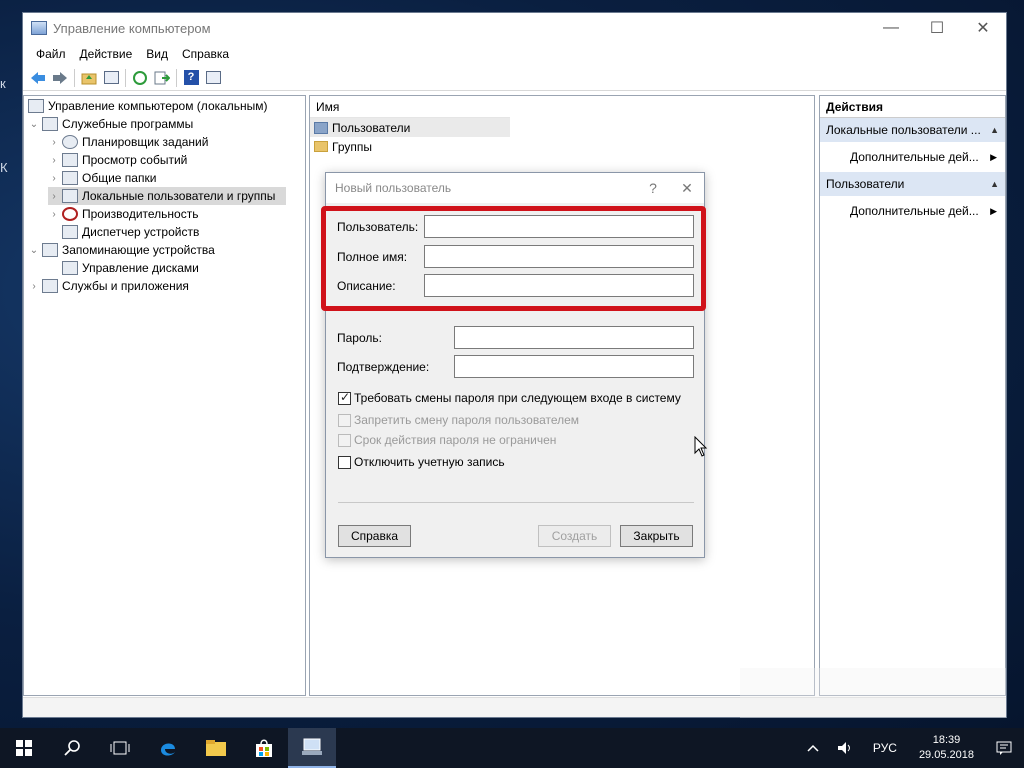 The height and width of the screenshot is (768, 1024). What do you see at coordinates (421, 462) in the screenshot?
I see `disable-account-option: Отключить учетную запись` at bounding box center [421, 462].